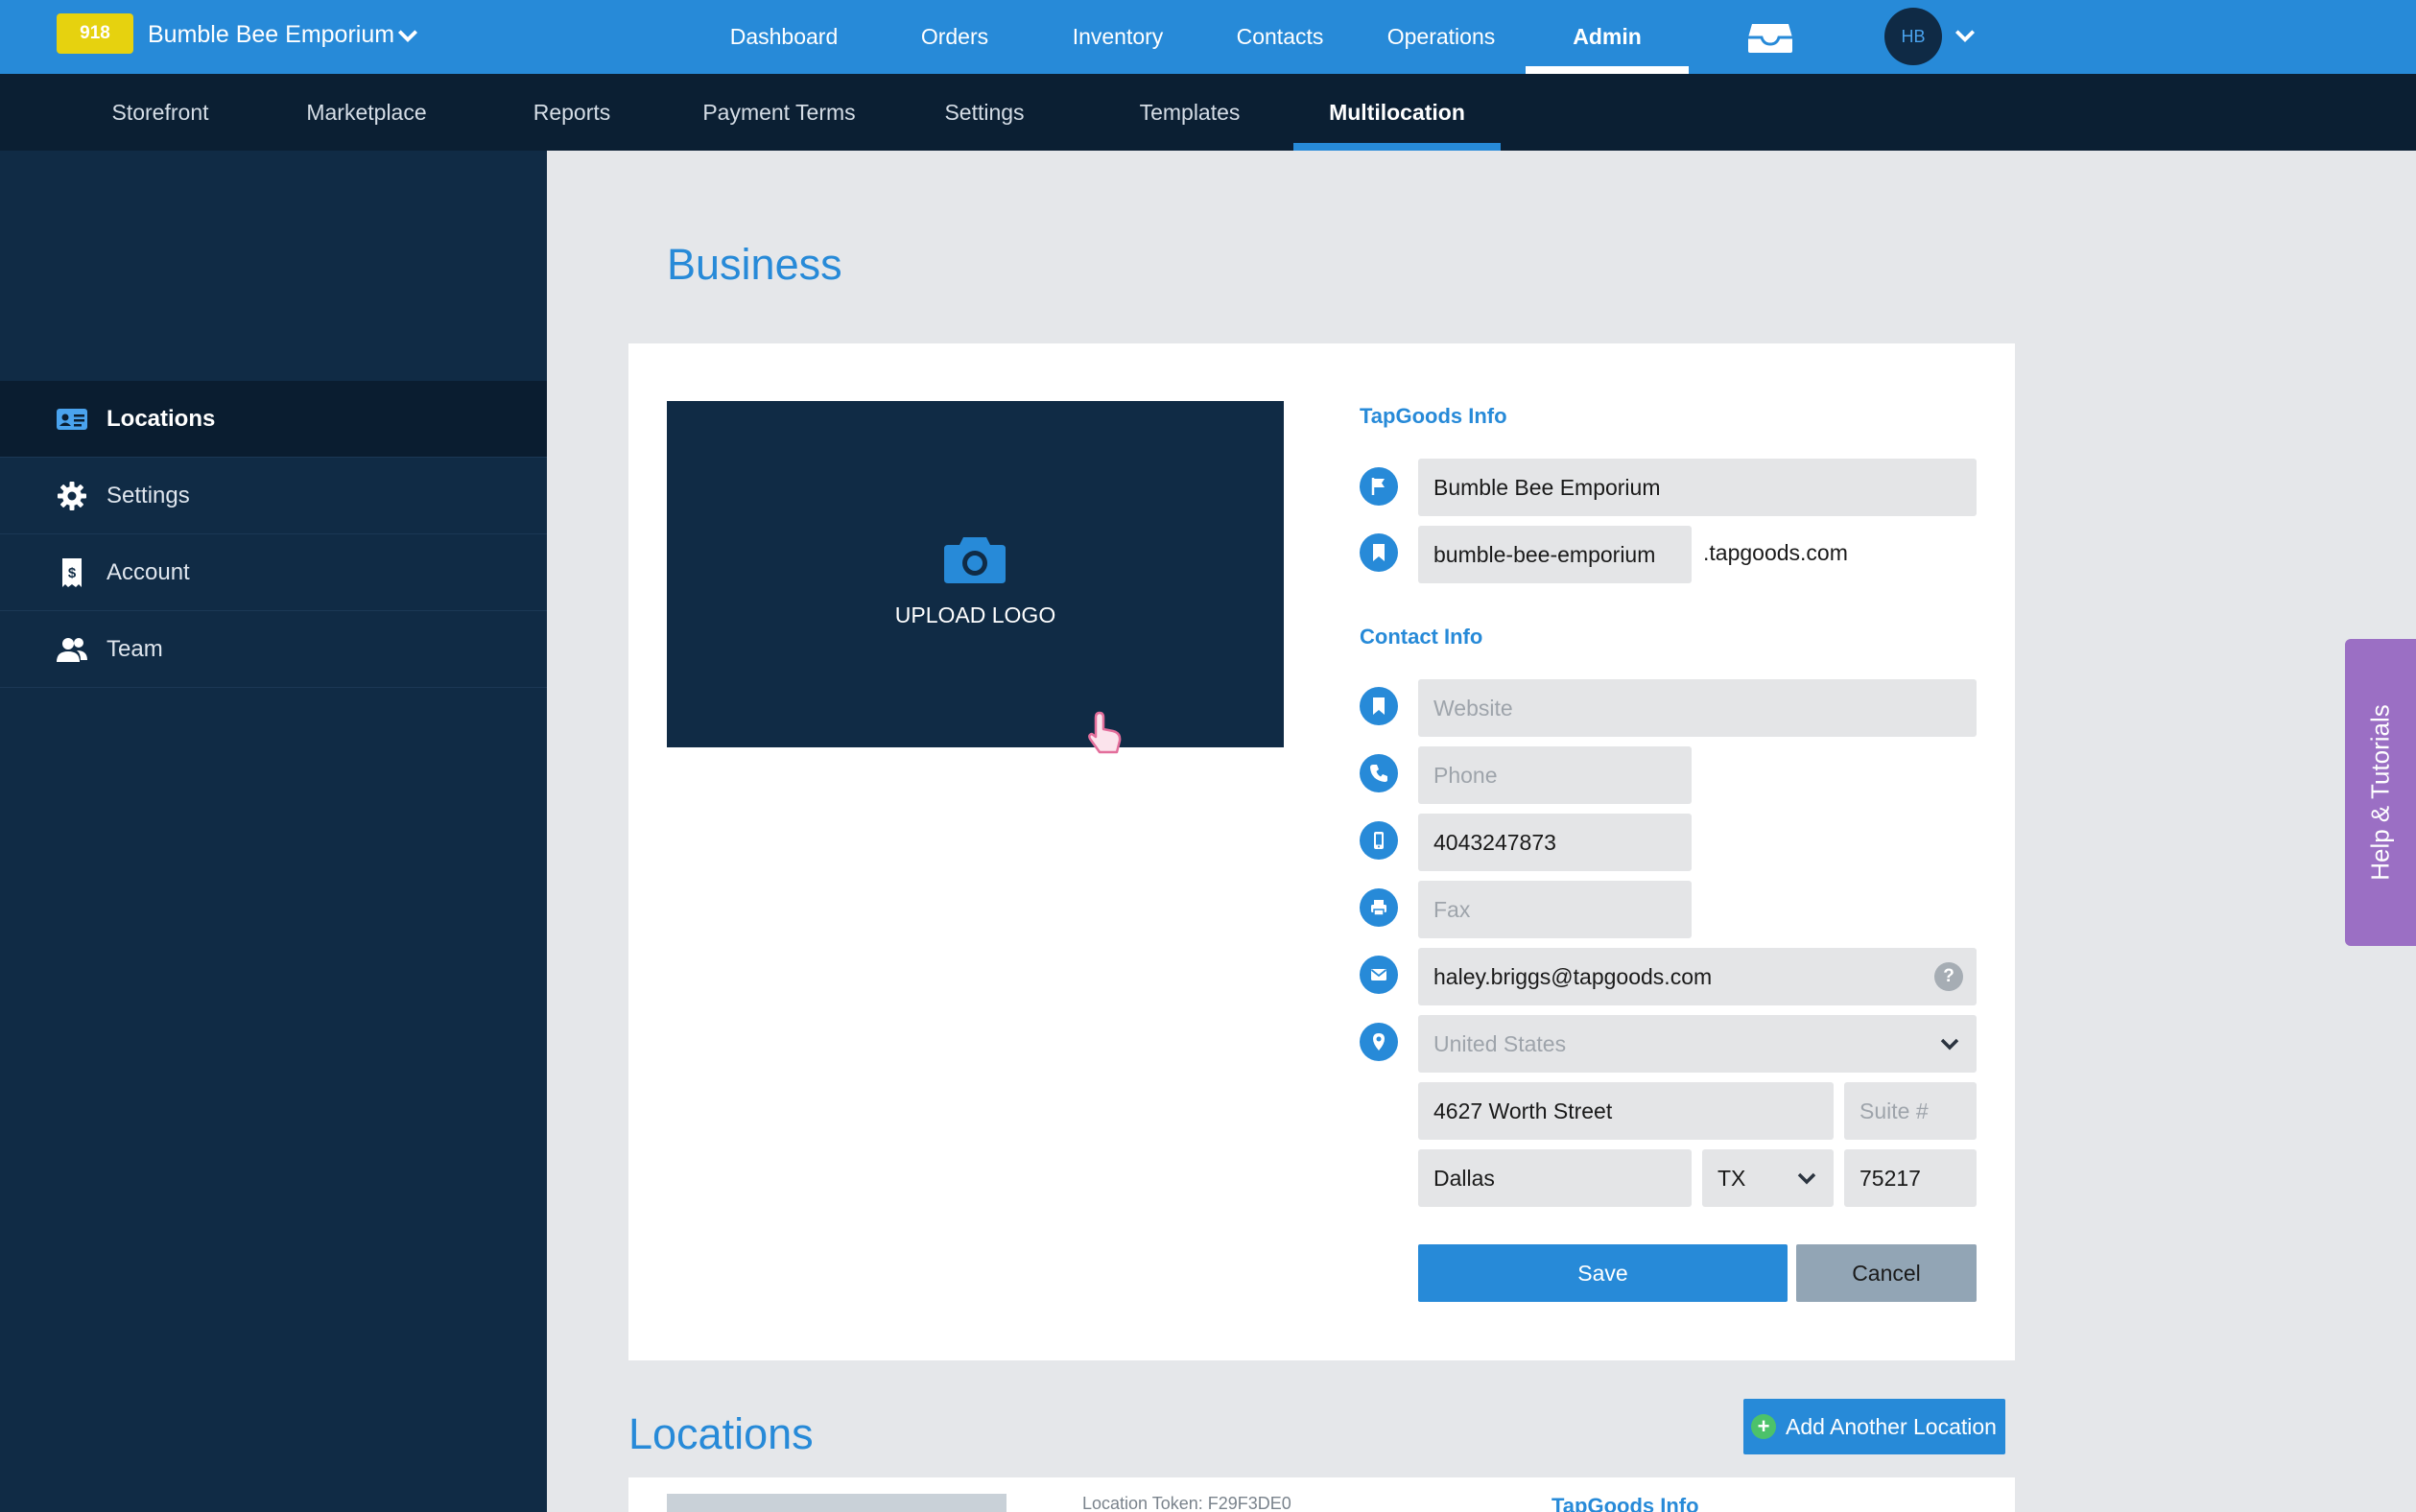 This screenshot has width=2416, height=1512. Describe the element at coordinates (95, 33) in the screenshot. I see `business-badge: 918` at that location.